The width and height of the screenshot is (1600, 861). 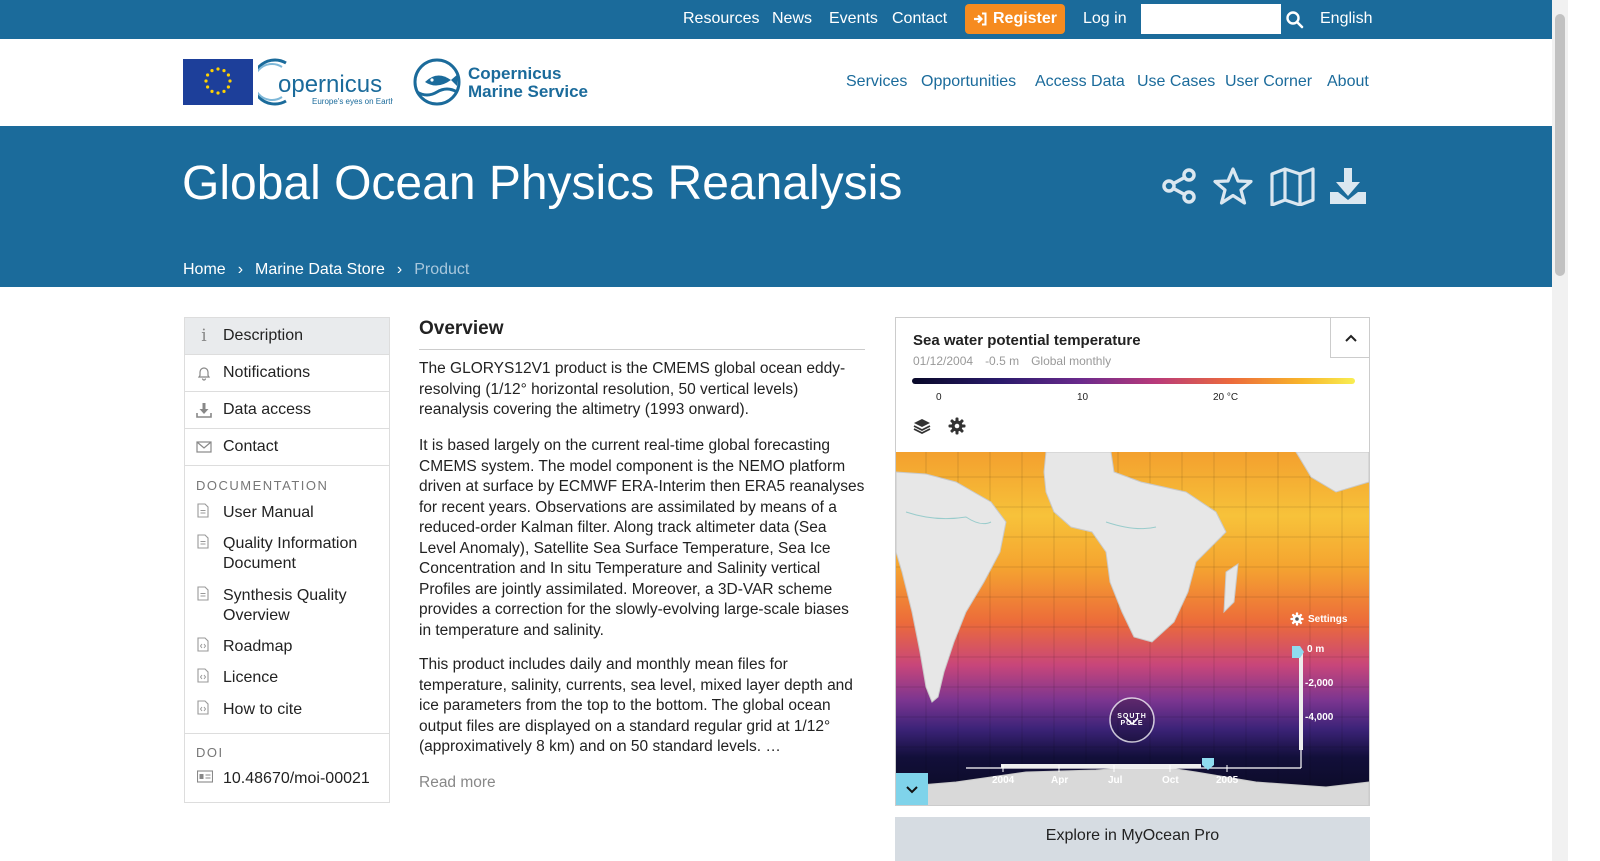 I want to click on time-tick: Jul, so click(x=1115, y=780).